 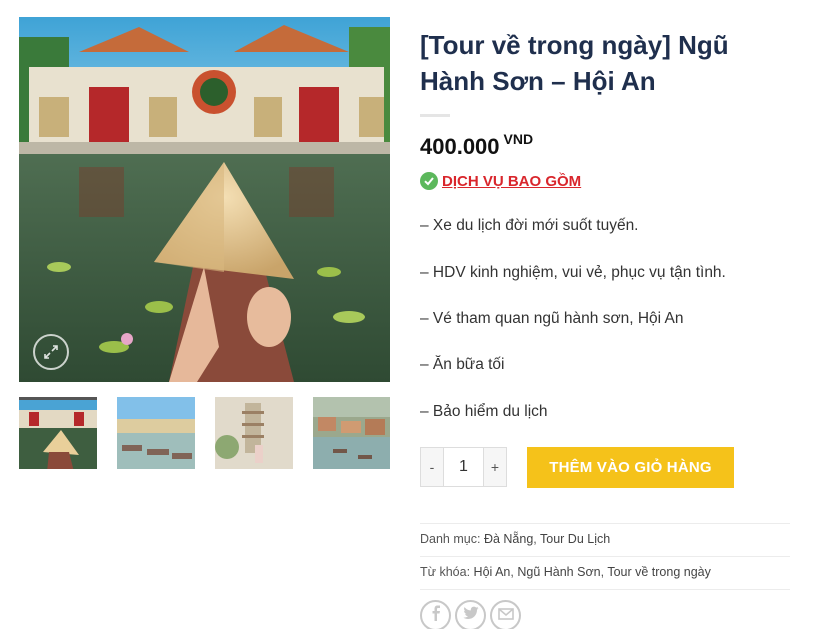 What do you see at coordinates (432, 467) in the screenshot?
I see `quantity-minus-button: -` at bounding box center [432, 467].